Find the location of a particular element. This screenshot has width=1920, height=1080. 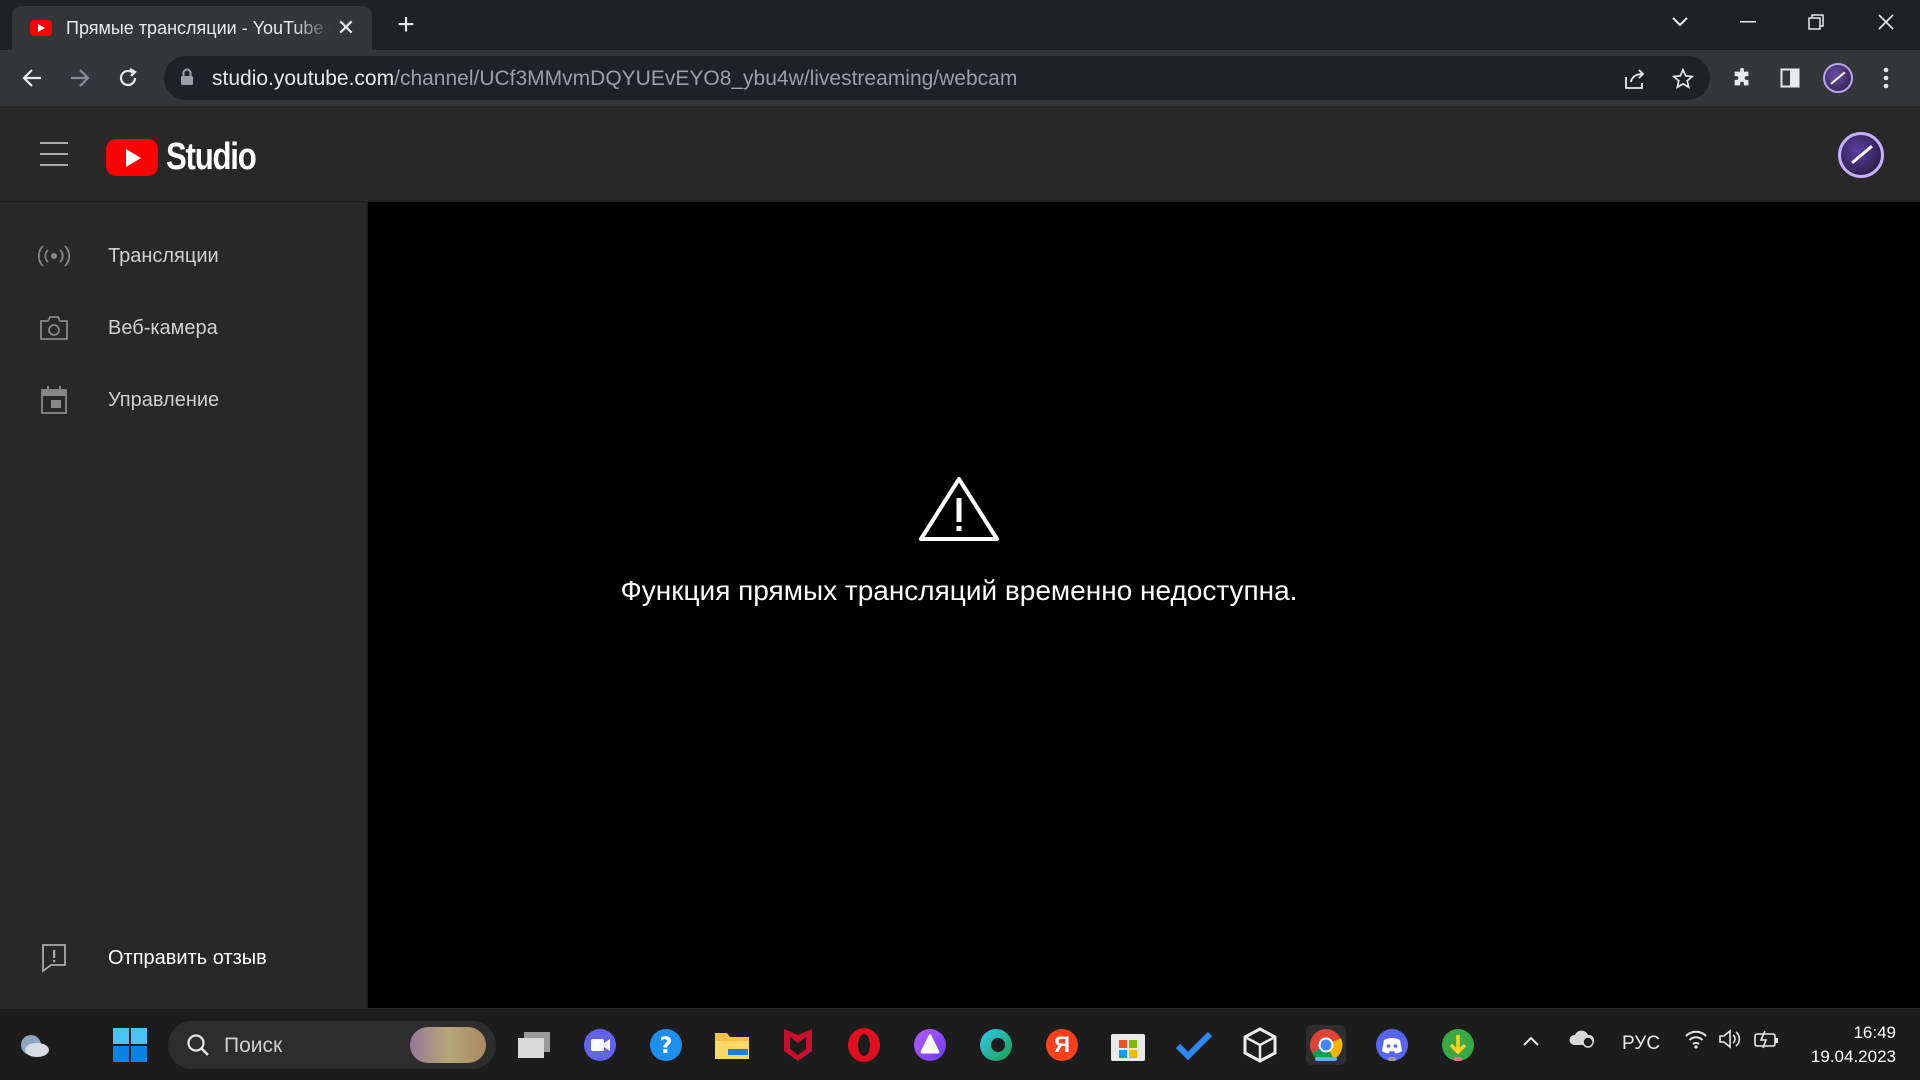

feedback-label: Отправить отзыв is located at coordinates (187, 957).